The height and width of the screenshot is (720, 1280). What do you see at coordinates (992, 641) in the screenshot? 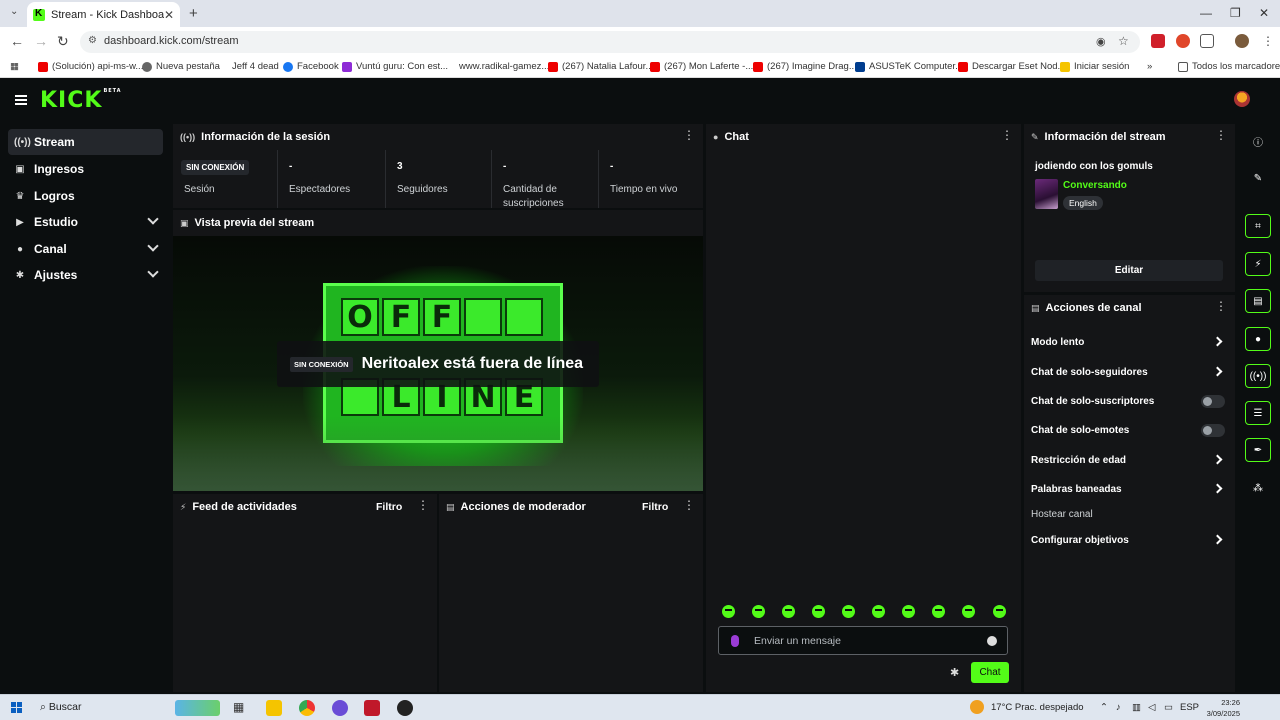
I see `emoji-picker-icon` at bounding box center [992, 641].